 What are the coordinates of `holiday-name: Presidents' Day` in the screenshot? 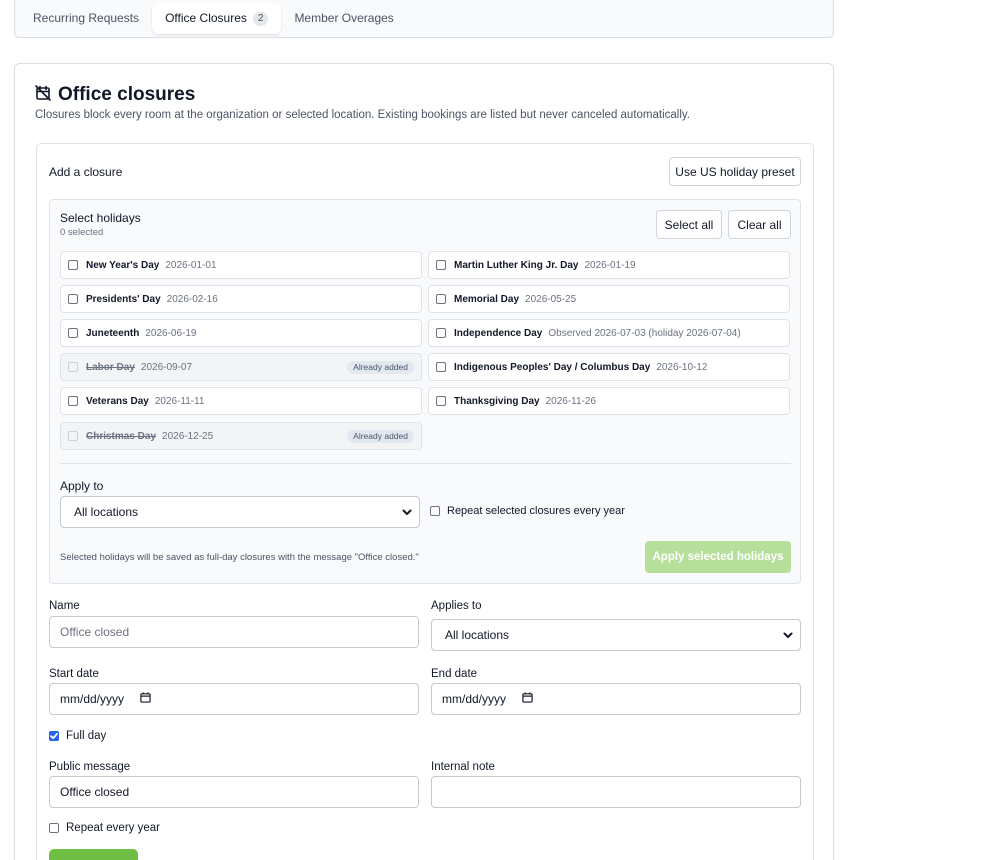 It's located at (123, 299).